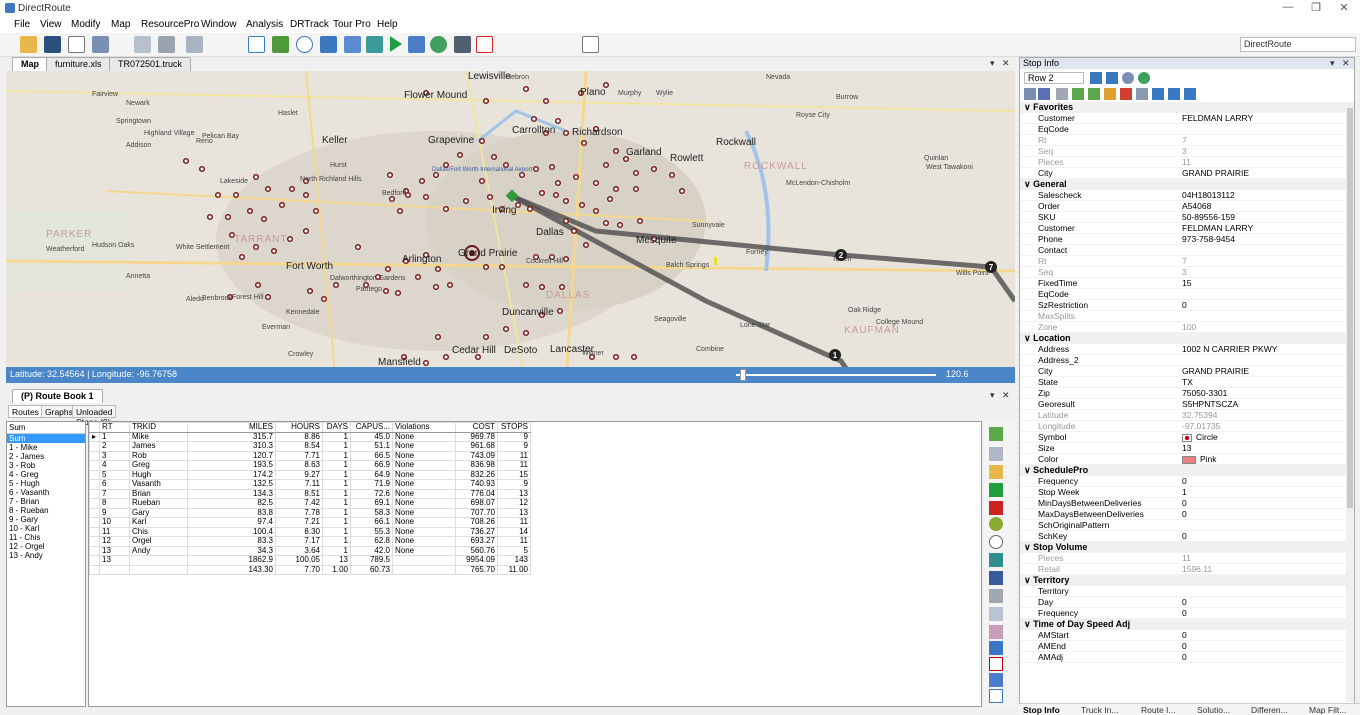 The width and height of the screenshot is (1360, 715). I want to click on table-cell: 12, so click(514, 503).